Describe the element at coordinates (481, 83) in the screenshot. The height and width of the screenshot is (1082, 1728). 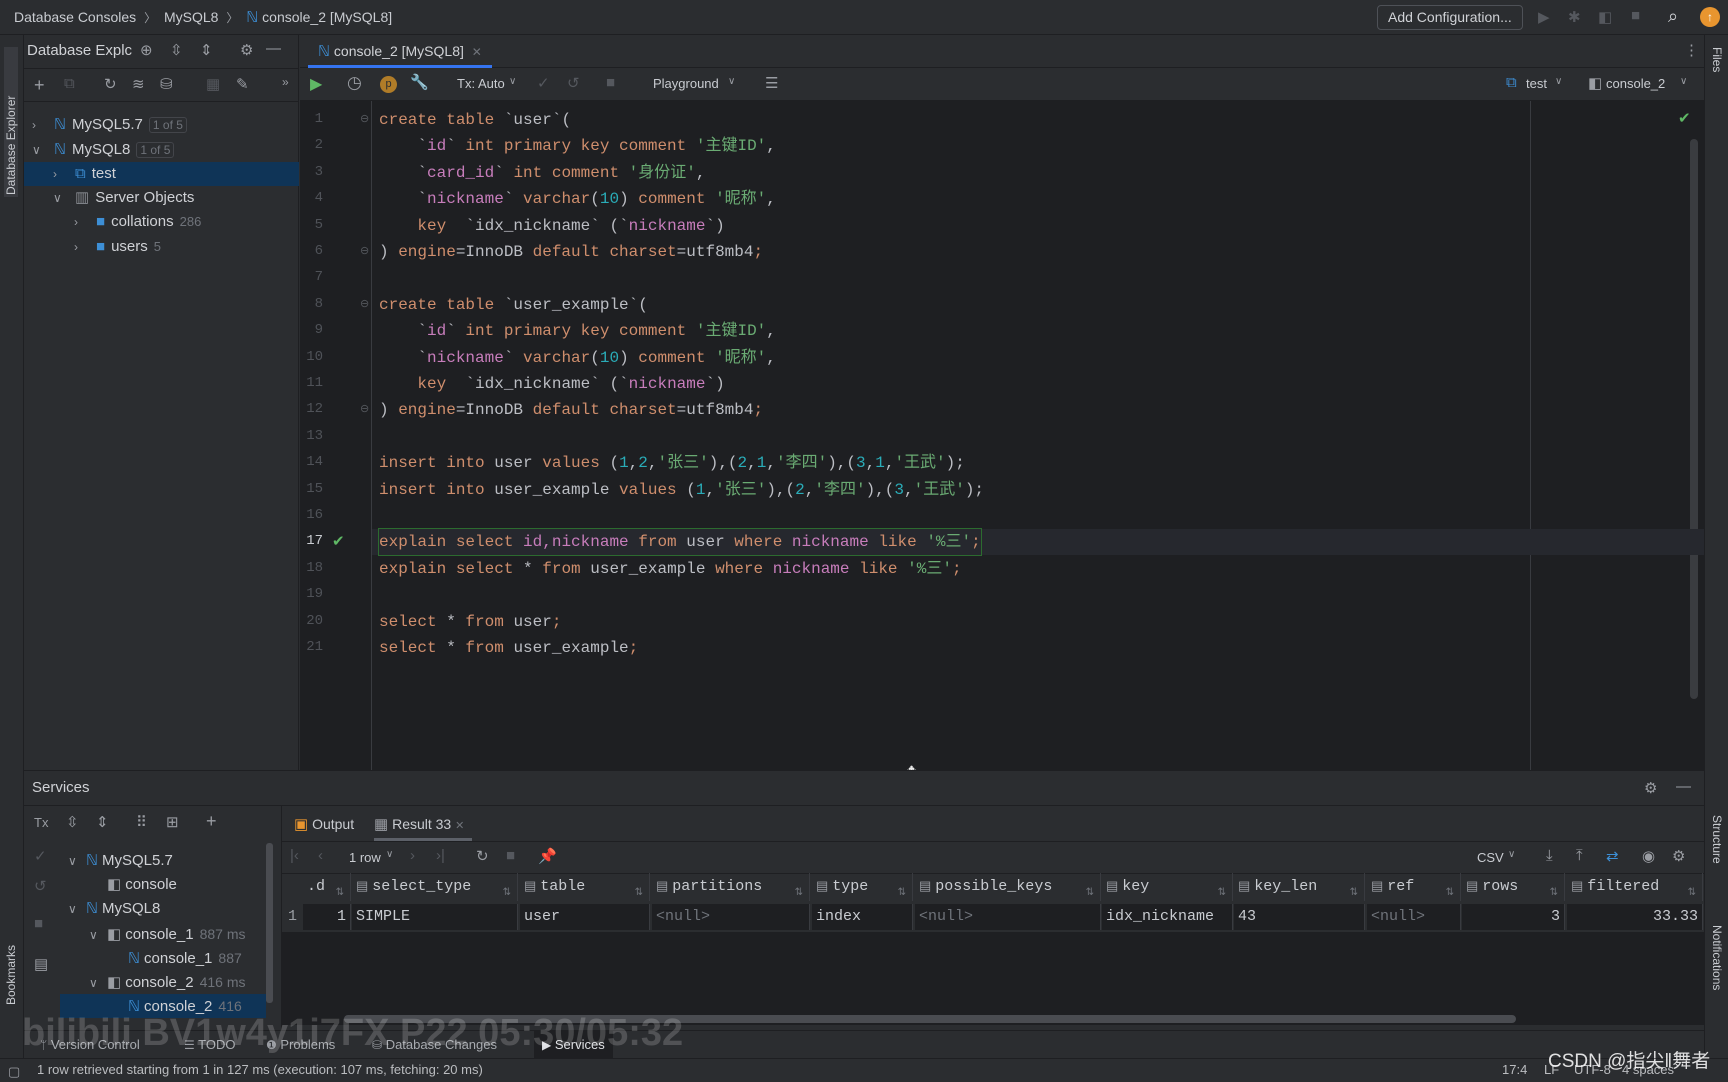
I see `transaction-mode-dropdown: Tx: Auto` at that location.